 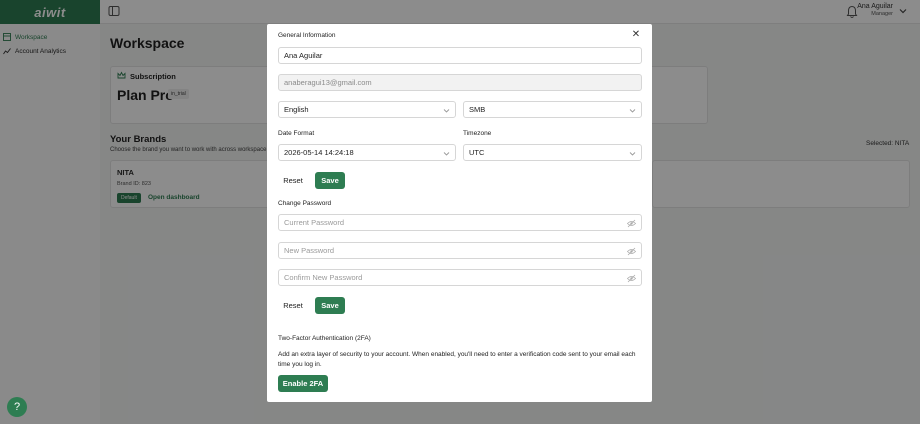 I want to click on timezone-label: Timezone, so click(x=477, y=133).